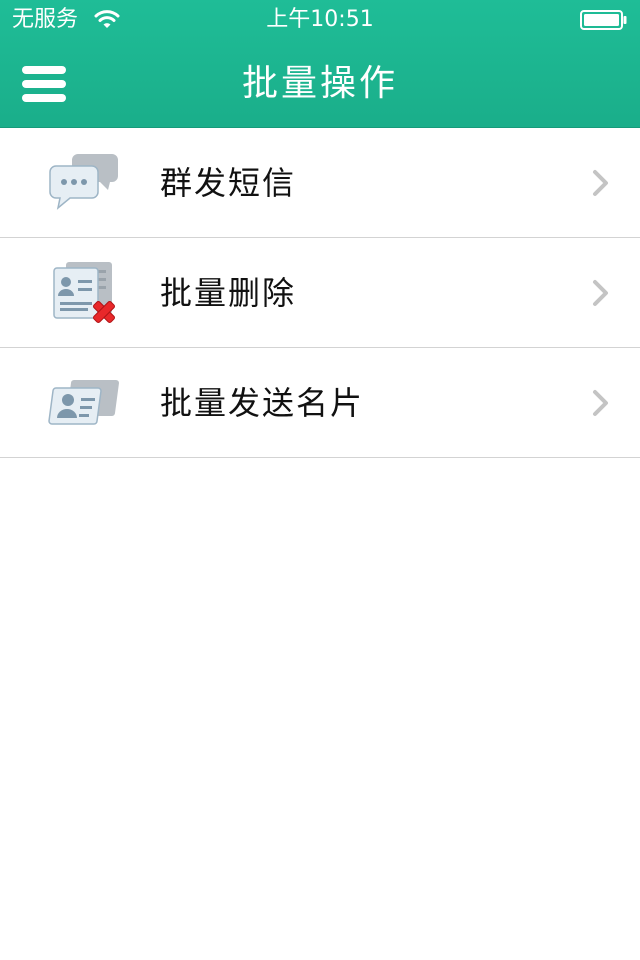 Image resolution: width=640 pixels, height=960 pixels. What do you see at coordinates (603, 20) in the screenshot?
I see `battery-icon` at bounding box center [603, 20].